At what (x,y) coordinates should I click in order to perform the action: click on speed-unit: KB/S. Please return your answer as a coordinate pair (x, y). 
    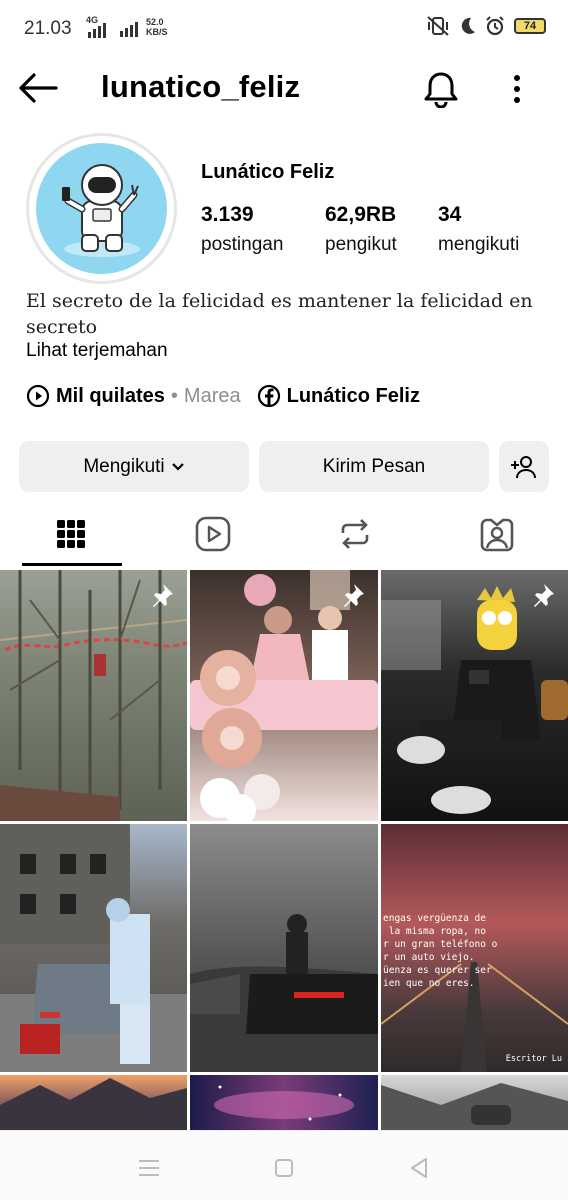
    Looking at the image, I should click on (157, 32).